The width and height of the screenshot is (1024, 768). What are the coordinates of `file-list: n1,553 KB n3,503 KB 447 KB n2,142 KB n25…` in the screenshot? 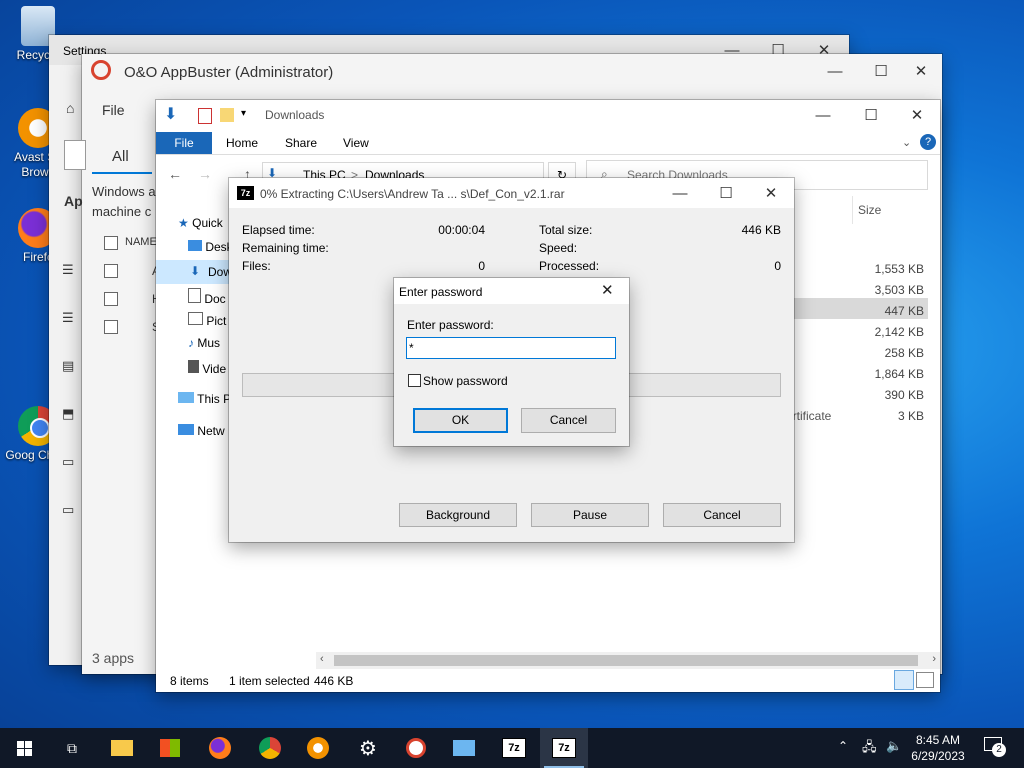 It's located at (857, 348).